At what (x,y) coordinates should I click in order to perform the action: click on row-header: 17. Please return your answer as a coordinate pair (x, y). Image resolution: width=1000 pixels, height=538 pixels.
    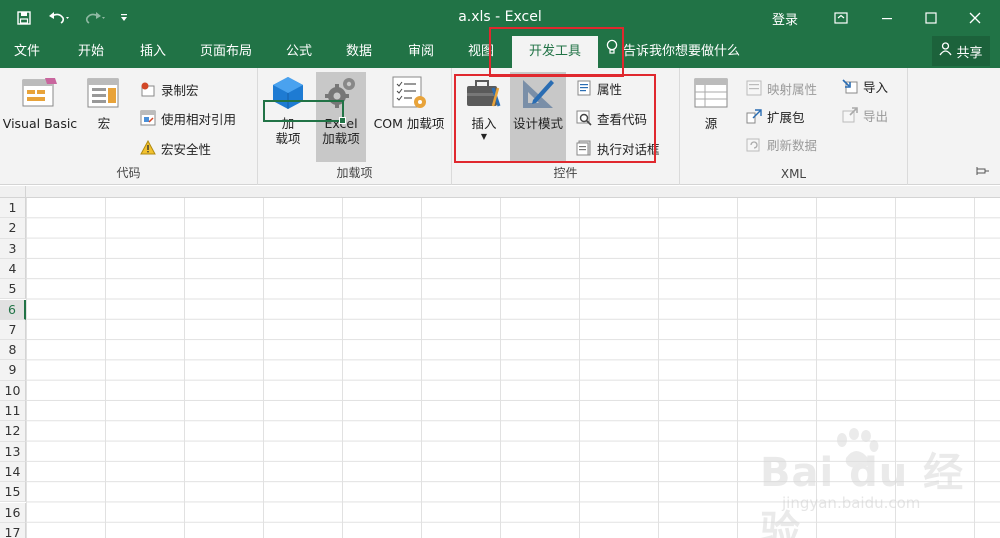
    Looking at the image, I should click on (13, 530).